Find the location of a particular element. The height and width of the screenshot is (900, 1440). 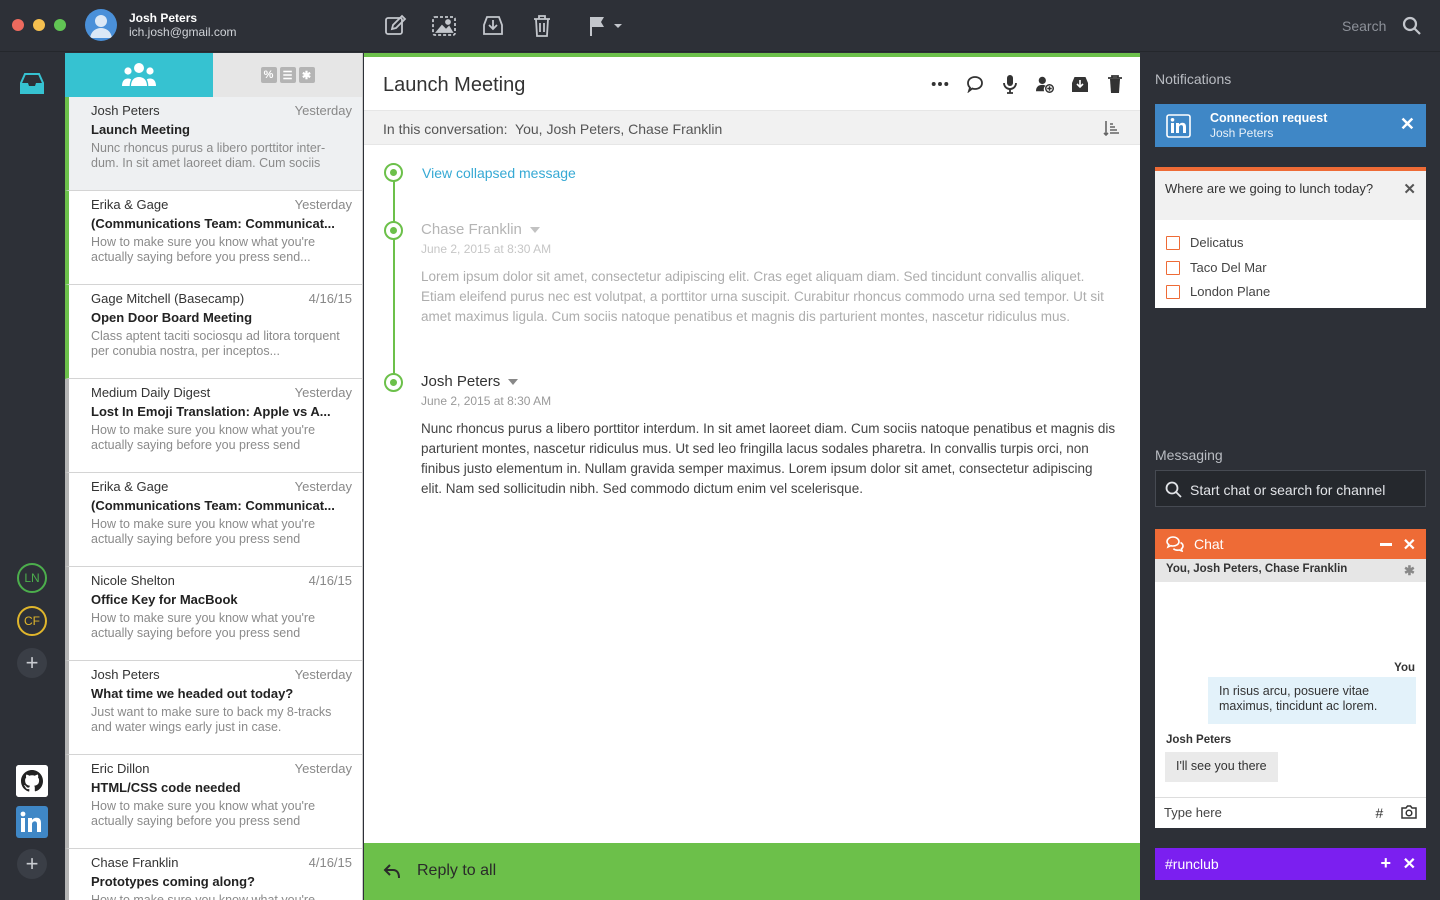

message-sender: Chase Franklin is located at coordinates (480, 229).